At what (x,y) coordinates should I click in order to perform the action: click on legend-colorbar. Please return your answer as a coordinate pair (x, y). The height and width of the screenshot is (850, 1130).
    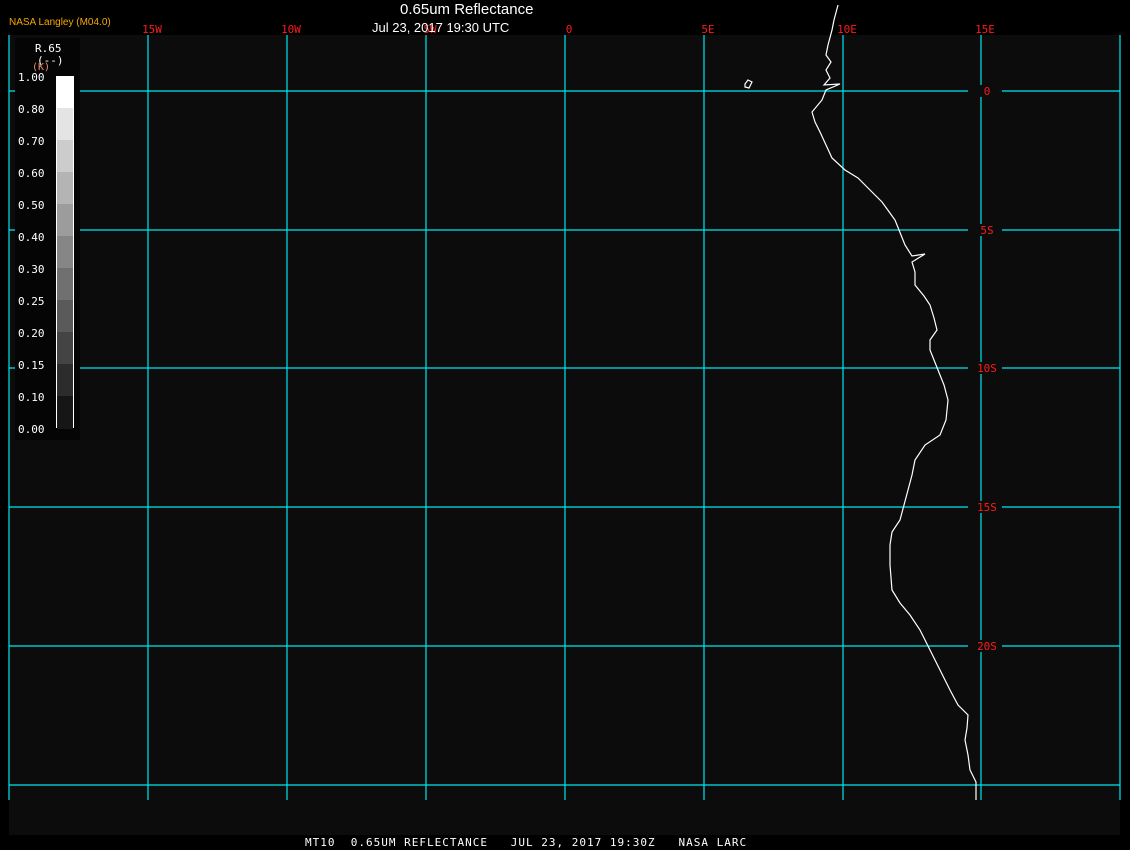
    Looking at the image, I should click on (65, 252).